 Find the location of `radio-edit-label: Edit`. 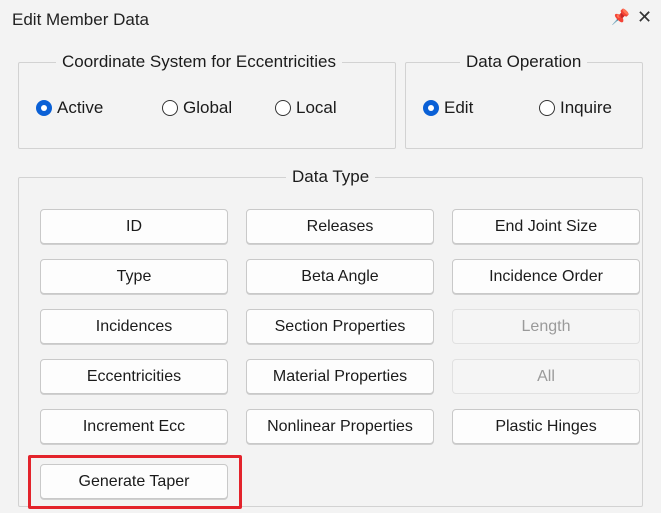

radio-edit-label: Edit is located at coordinates (459, 107).